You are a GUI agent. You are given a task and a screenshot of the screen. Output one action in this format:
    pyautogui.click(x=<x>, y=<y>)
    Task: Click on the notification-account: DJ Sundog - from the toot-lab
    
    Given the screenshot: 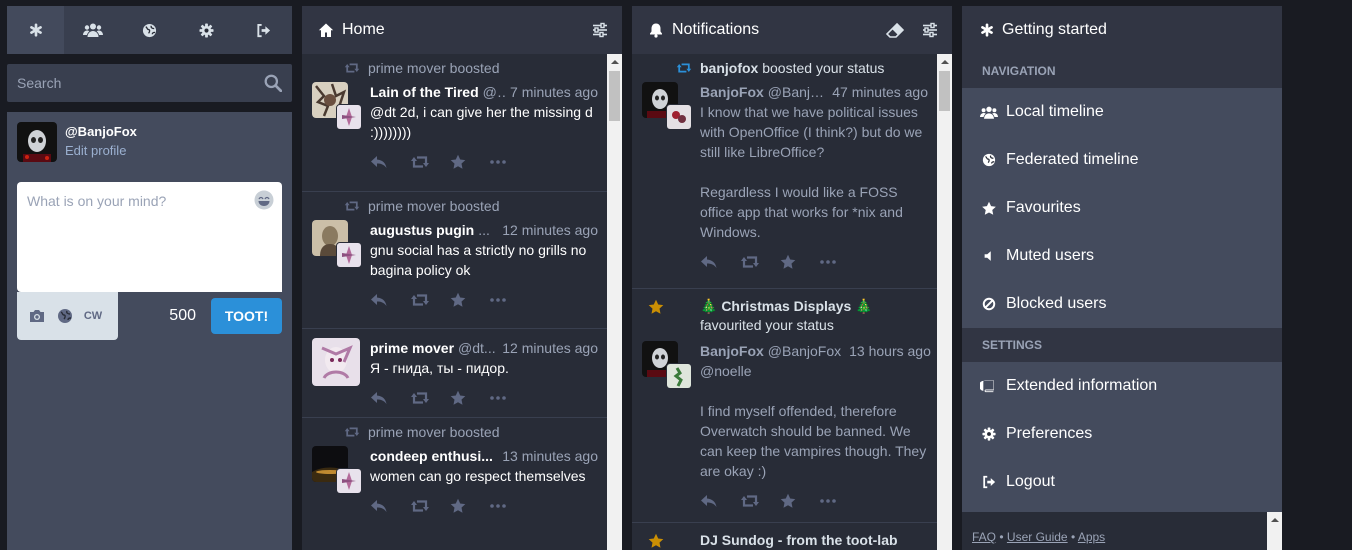 What is the action you would take?
    pyautogui.click(x=799, y=540)
    